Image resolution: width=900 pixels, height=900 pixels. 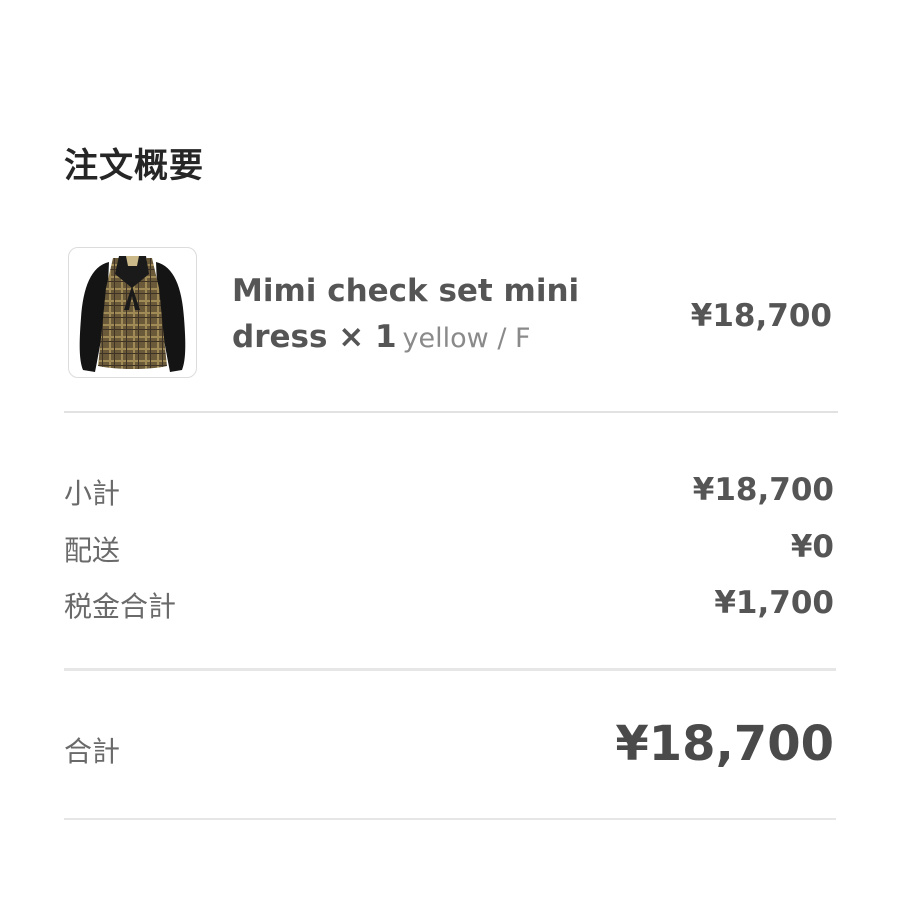 I want to click on dress-image-icon, so click(x=132, y=314).